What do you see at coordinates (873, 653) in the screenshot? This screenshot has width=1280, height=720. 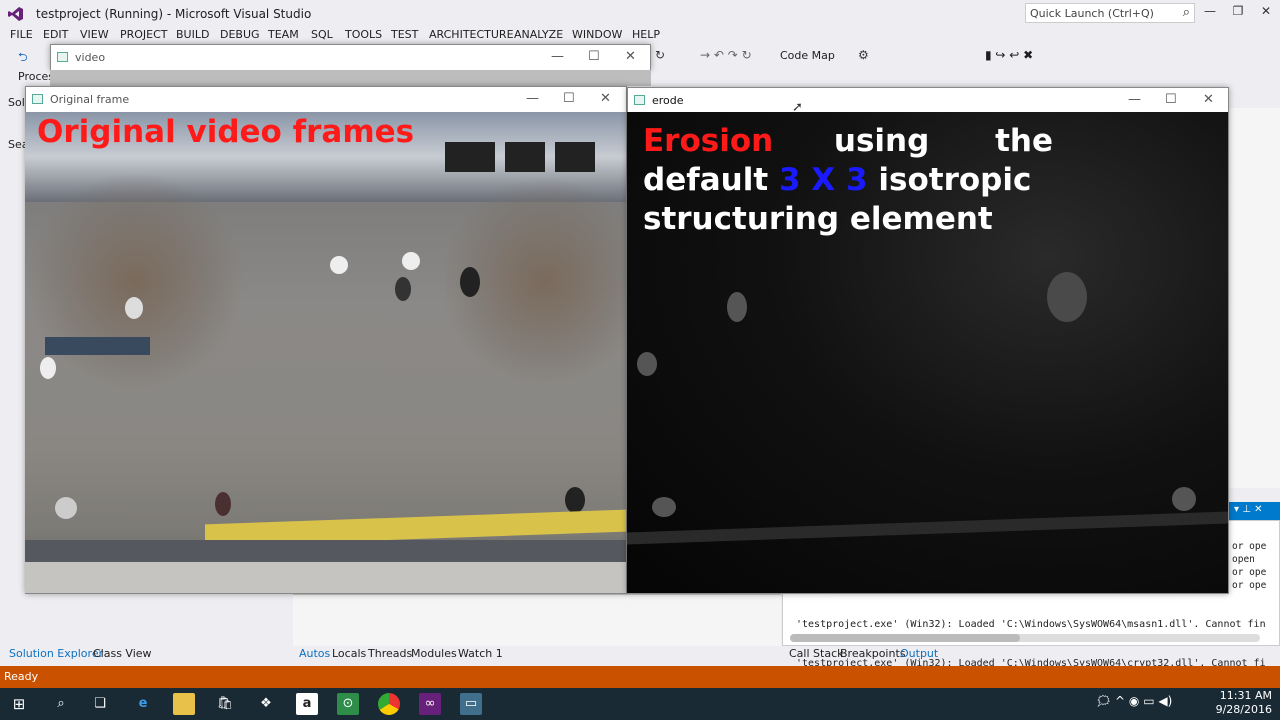 I see `tab-breakpoints: Breakpoints` at bounding box center [873, 653].